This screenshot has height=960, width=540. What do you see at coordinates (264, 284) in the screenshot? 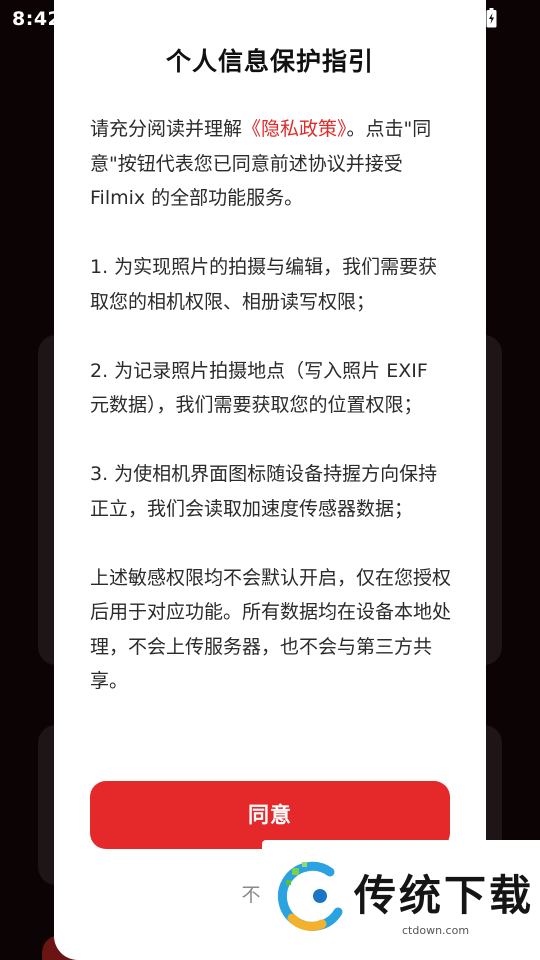
I see `permission-item-camera: 1. 为实现照片的拍摄与编辑，我们需要获取您的相机权限、相册读写权限；` at bounding box center [264, 284].